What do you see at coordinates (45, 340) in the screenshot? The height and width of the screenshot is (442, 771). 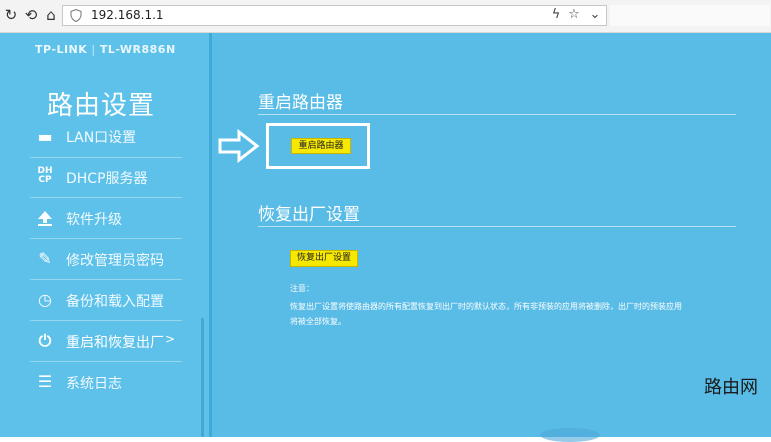 I see `power-icon: ⏻` at bounding box center [45, 340].